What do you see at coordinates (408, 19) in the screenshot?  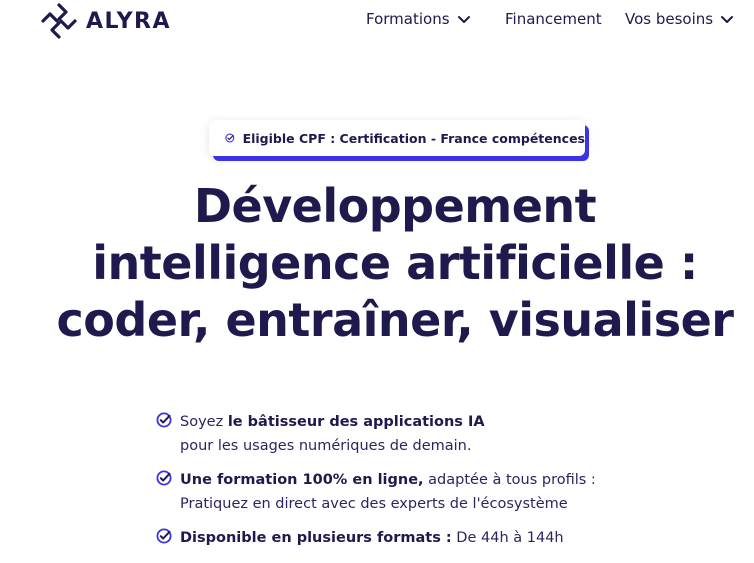 I see `nav-item-label: Formations` at bounding box center [408, 19].